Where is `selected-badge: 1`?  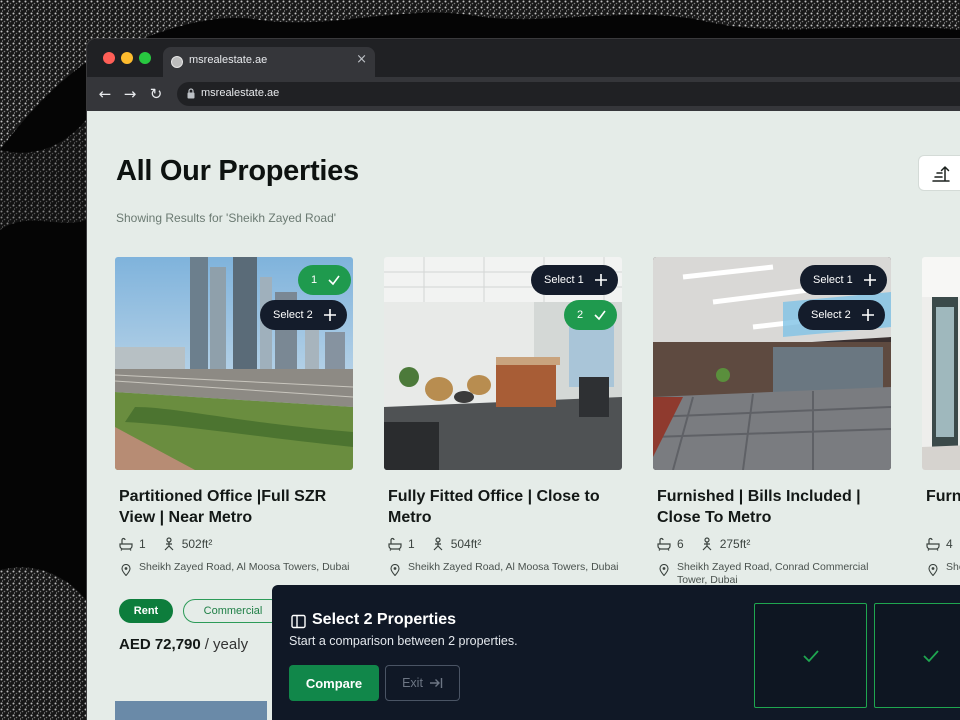
selected-badge: 1 is located at coordinates (325, 280).